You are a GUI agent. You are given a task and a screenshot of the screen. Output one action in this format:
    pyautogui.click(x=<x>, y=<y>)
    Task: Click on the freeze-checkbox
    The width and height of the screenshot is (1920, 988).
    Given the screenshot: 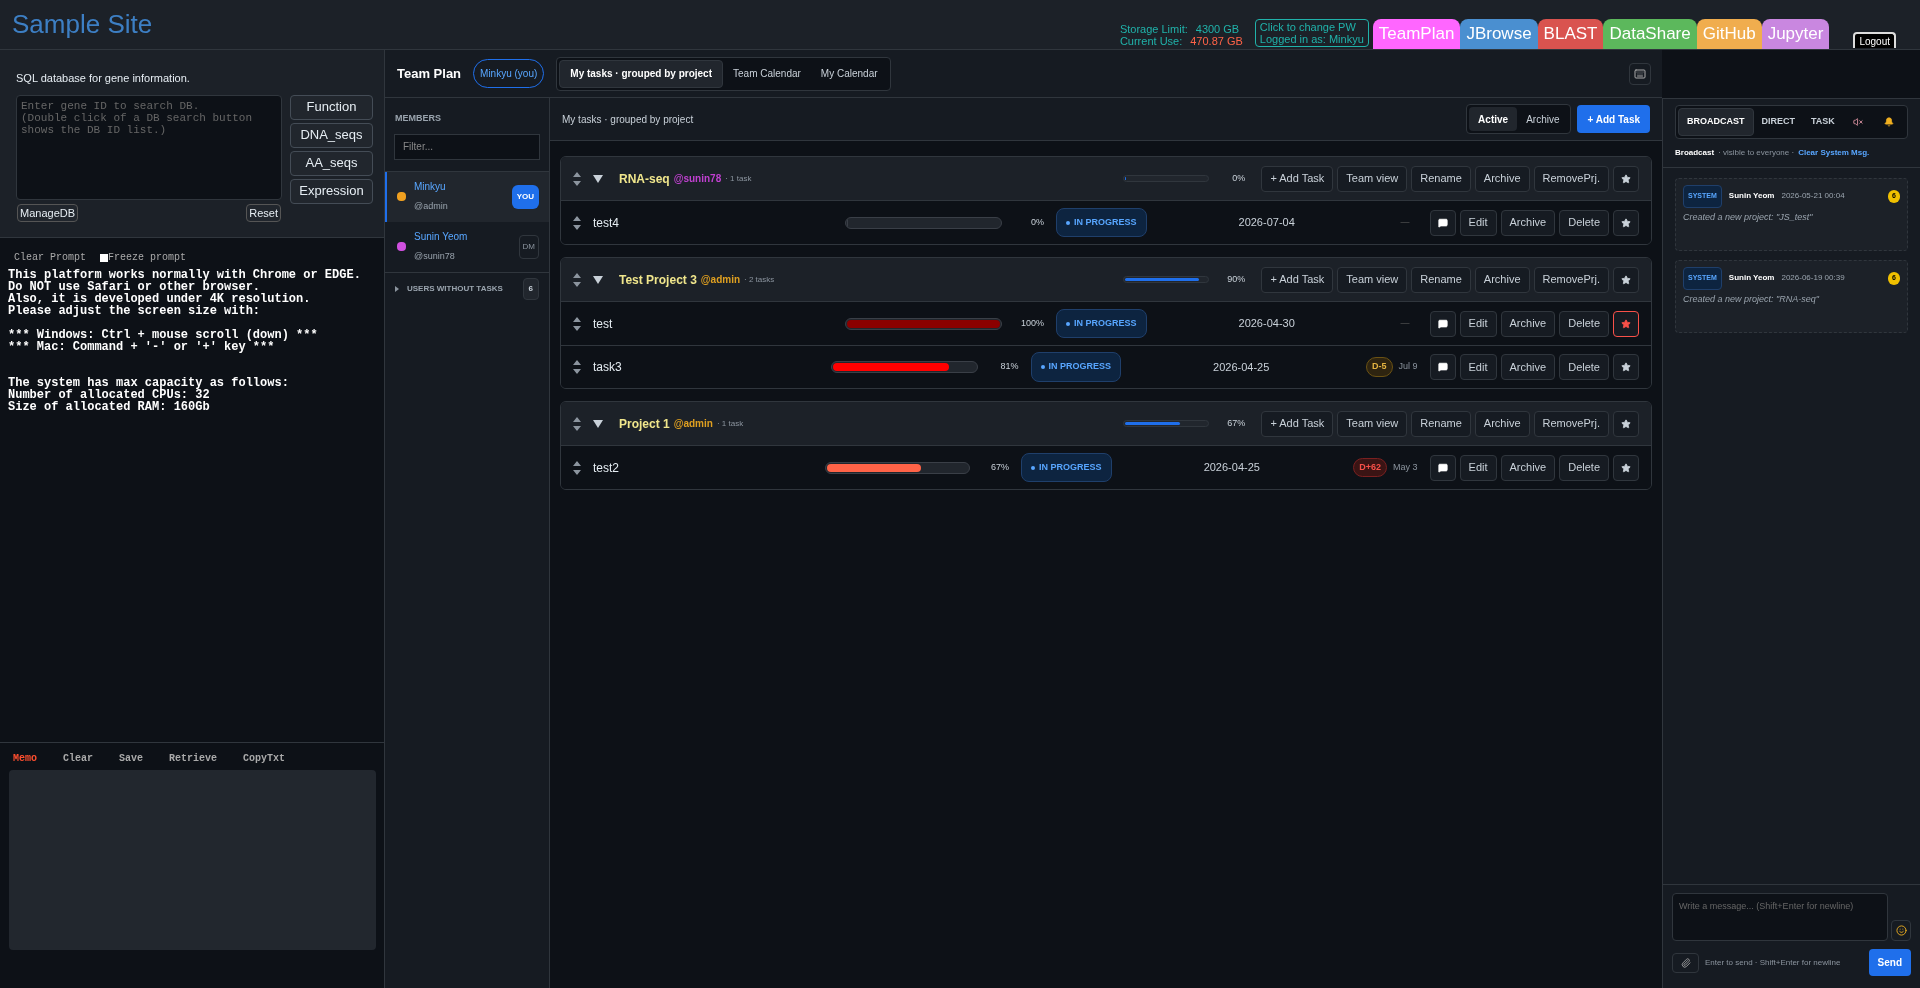 What is the action you would take?
    pyautogui.click(x=104, y=257)
    